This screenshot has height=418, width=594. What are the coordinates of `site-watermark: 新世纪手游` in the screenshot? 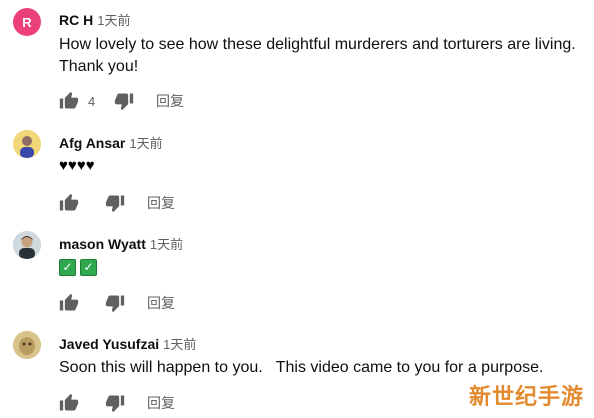 It's located at (526, 397).